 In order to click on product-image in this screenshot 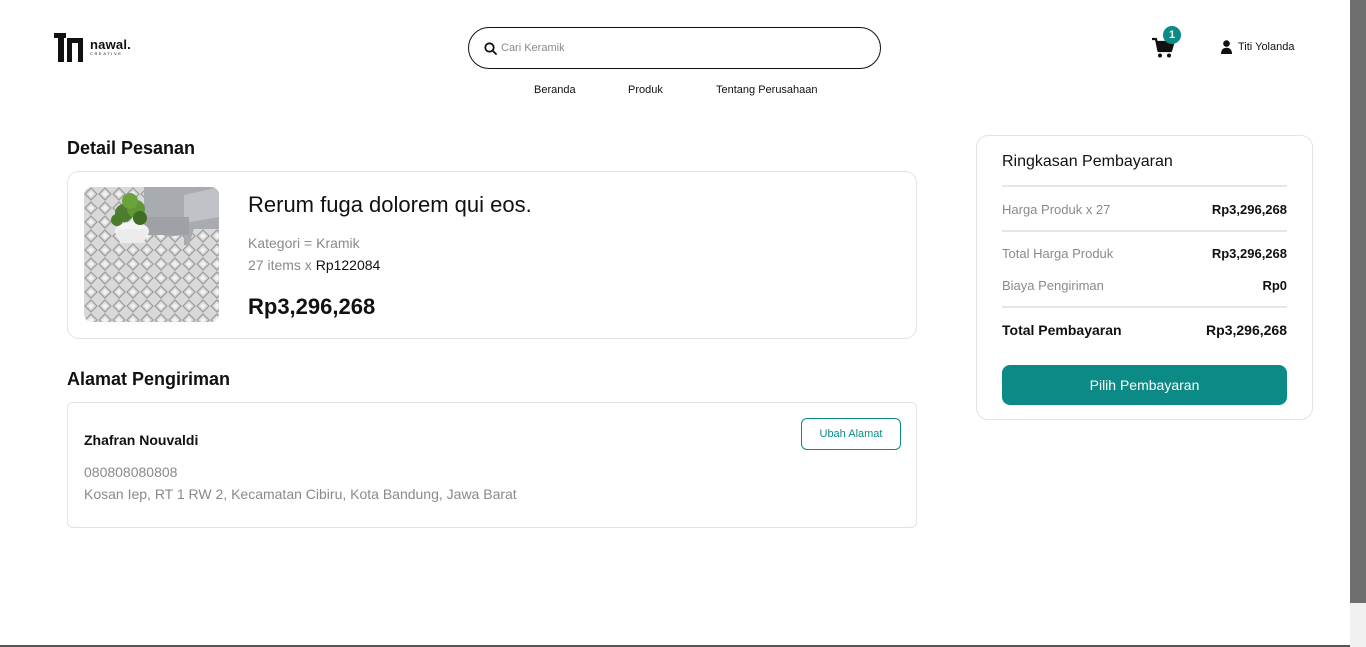, I will do `click(151, 254)`.